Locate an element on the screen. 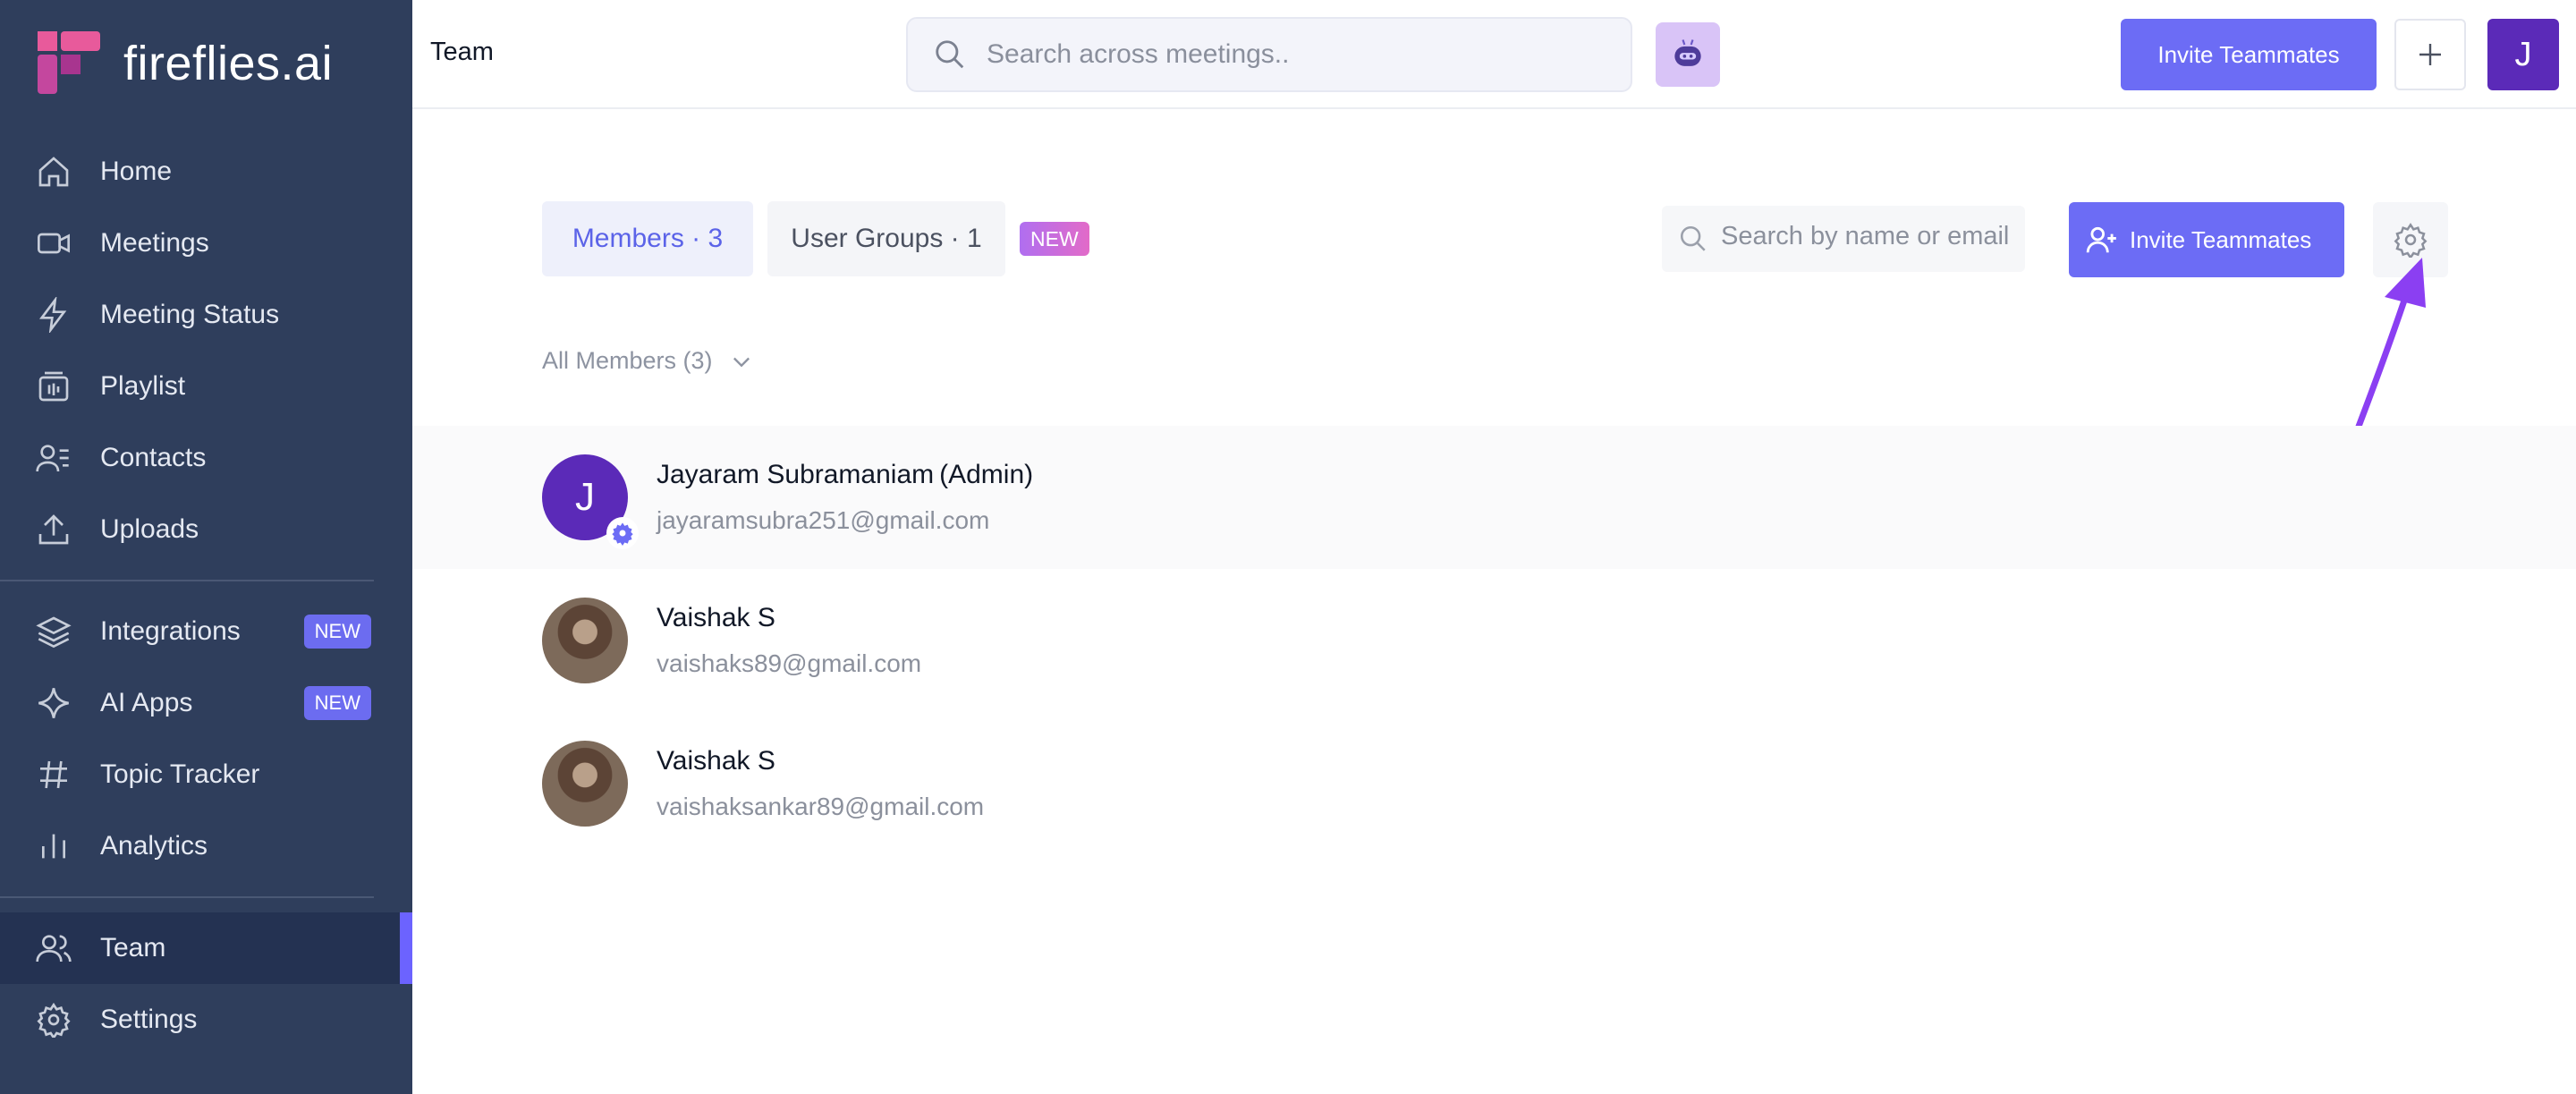  member-email: vaishaks89@gmail.com is located at coordinates (789, 663).